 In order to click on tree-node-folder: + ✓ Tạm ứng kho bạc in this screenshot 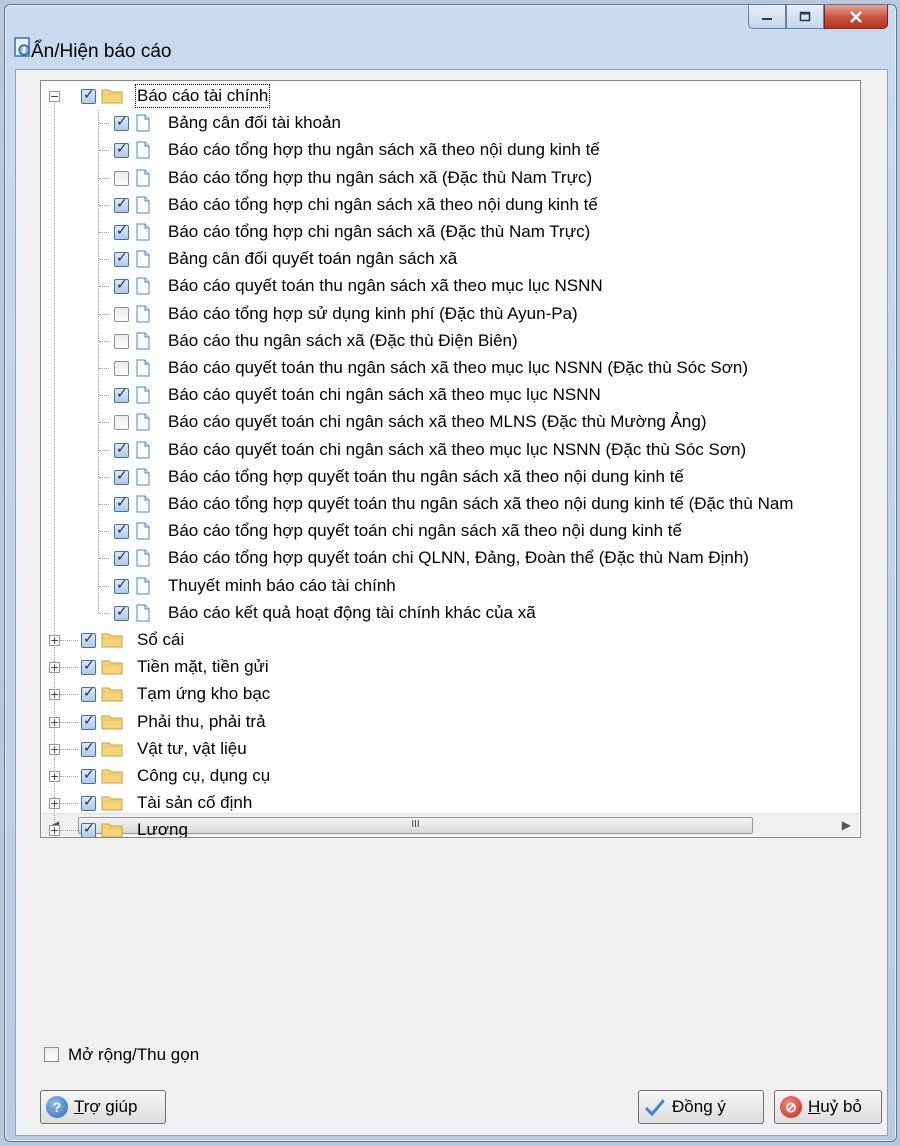, I will do `click(446, 694)`.